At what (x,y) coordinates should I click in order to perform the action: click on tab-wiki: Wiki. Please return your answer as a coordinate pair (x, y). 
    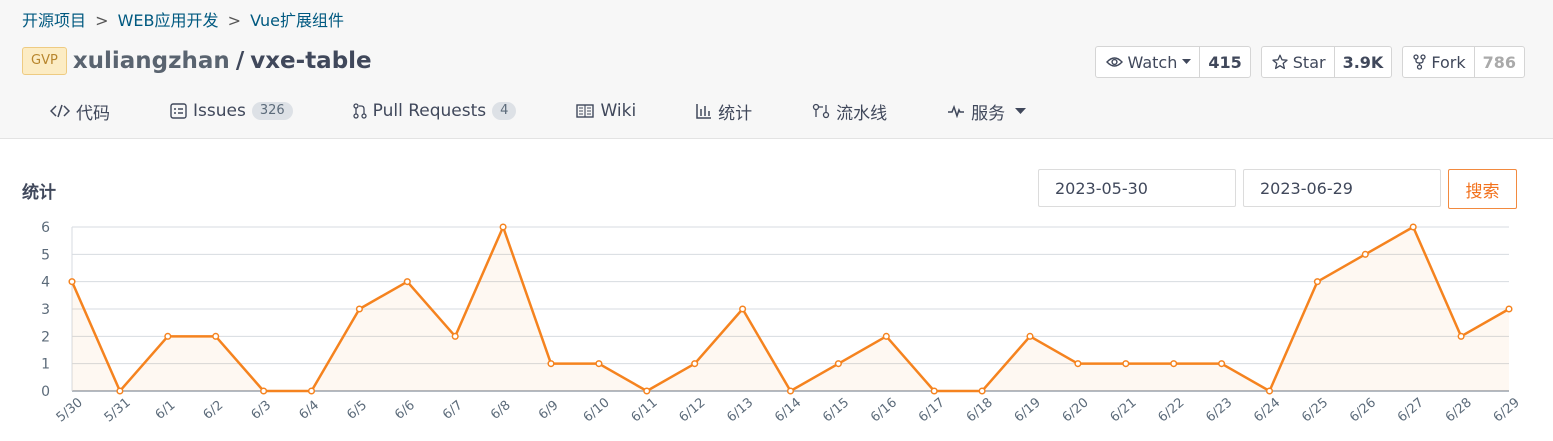
    Looking at the image, I should click on (606, 111).